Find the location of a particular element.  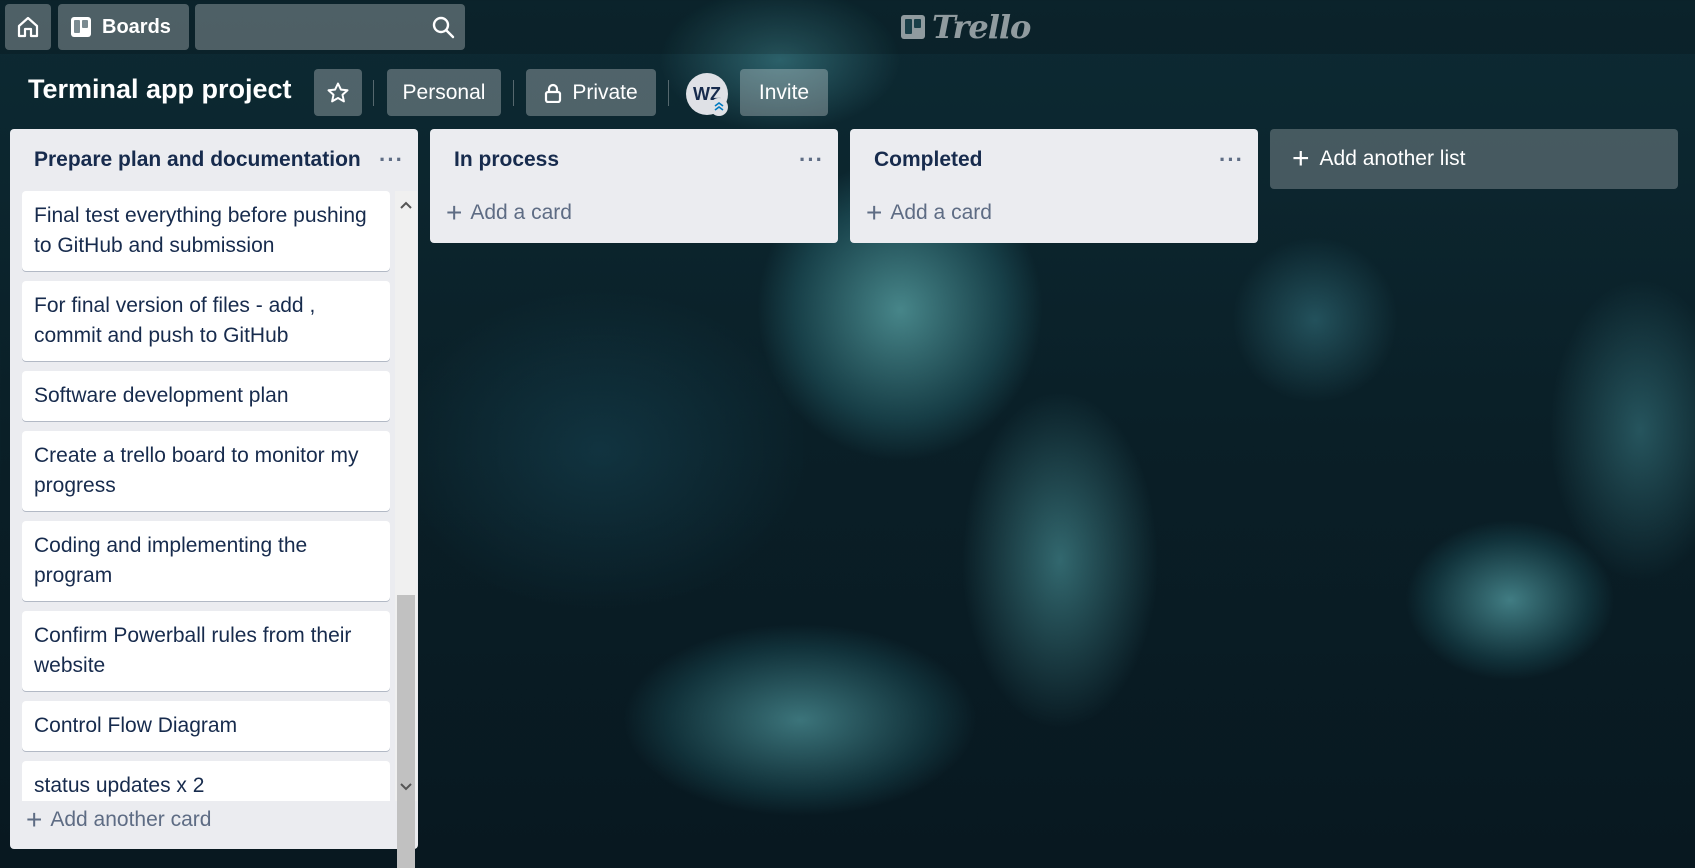

trello-logo-text: Trello is located at coordinates (981, 27).